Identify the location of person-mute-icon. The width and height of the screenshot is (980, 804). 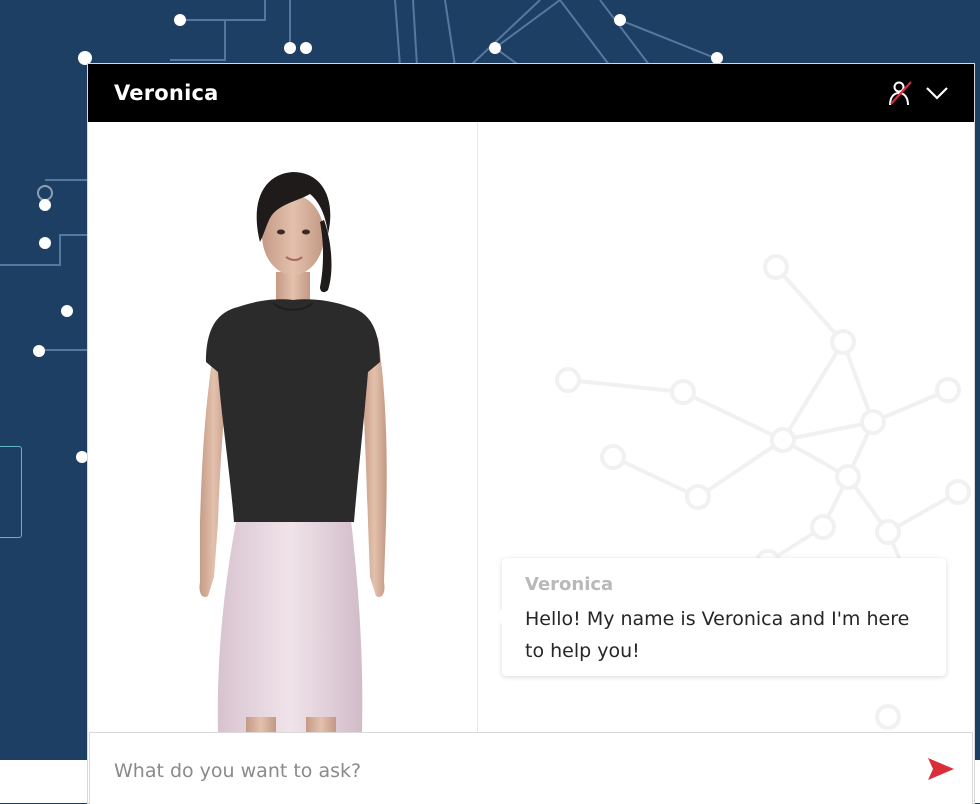
(901, 93).